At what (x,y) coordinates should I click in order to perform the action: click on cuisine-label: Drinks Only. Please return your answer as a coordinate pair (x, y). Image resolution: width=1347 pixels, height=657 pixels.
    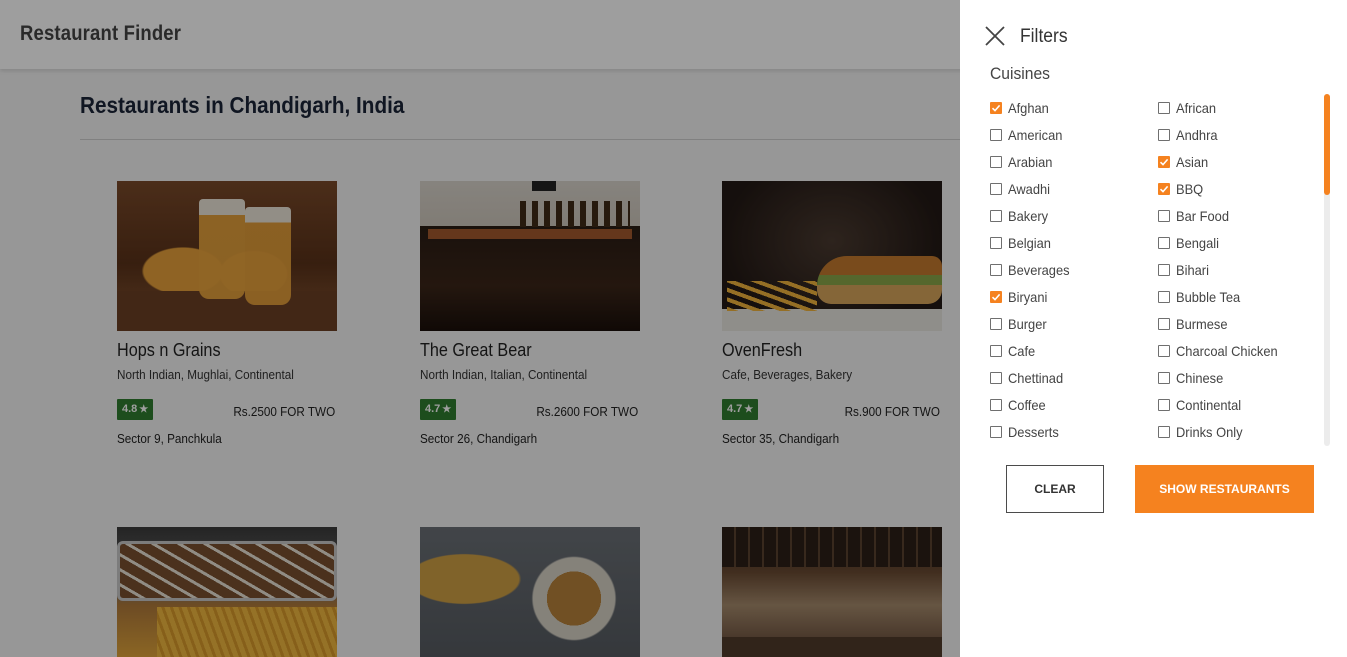
    Looking at the image, I should click on (1209, 431).